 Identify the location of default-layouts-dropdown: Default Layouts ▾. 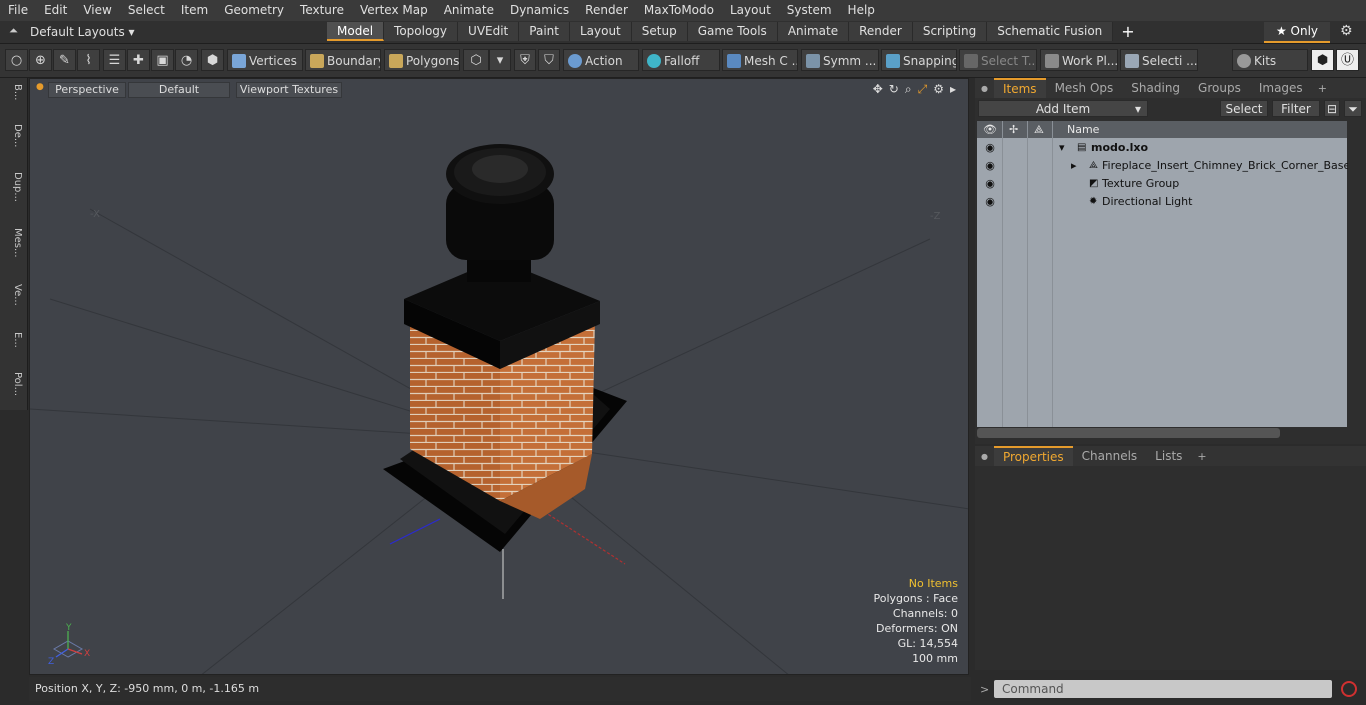
(82, 32).